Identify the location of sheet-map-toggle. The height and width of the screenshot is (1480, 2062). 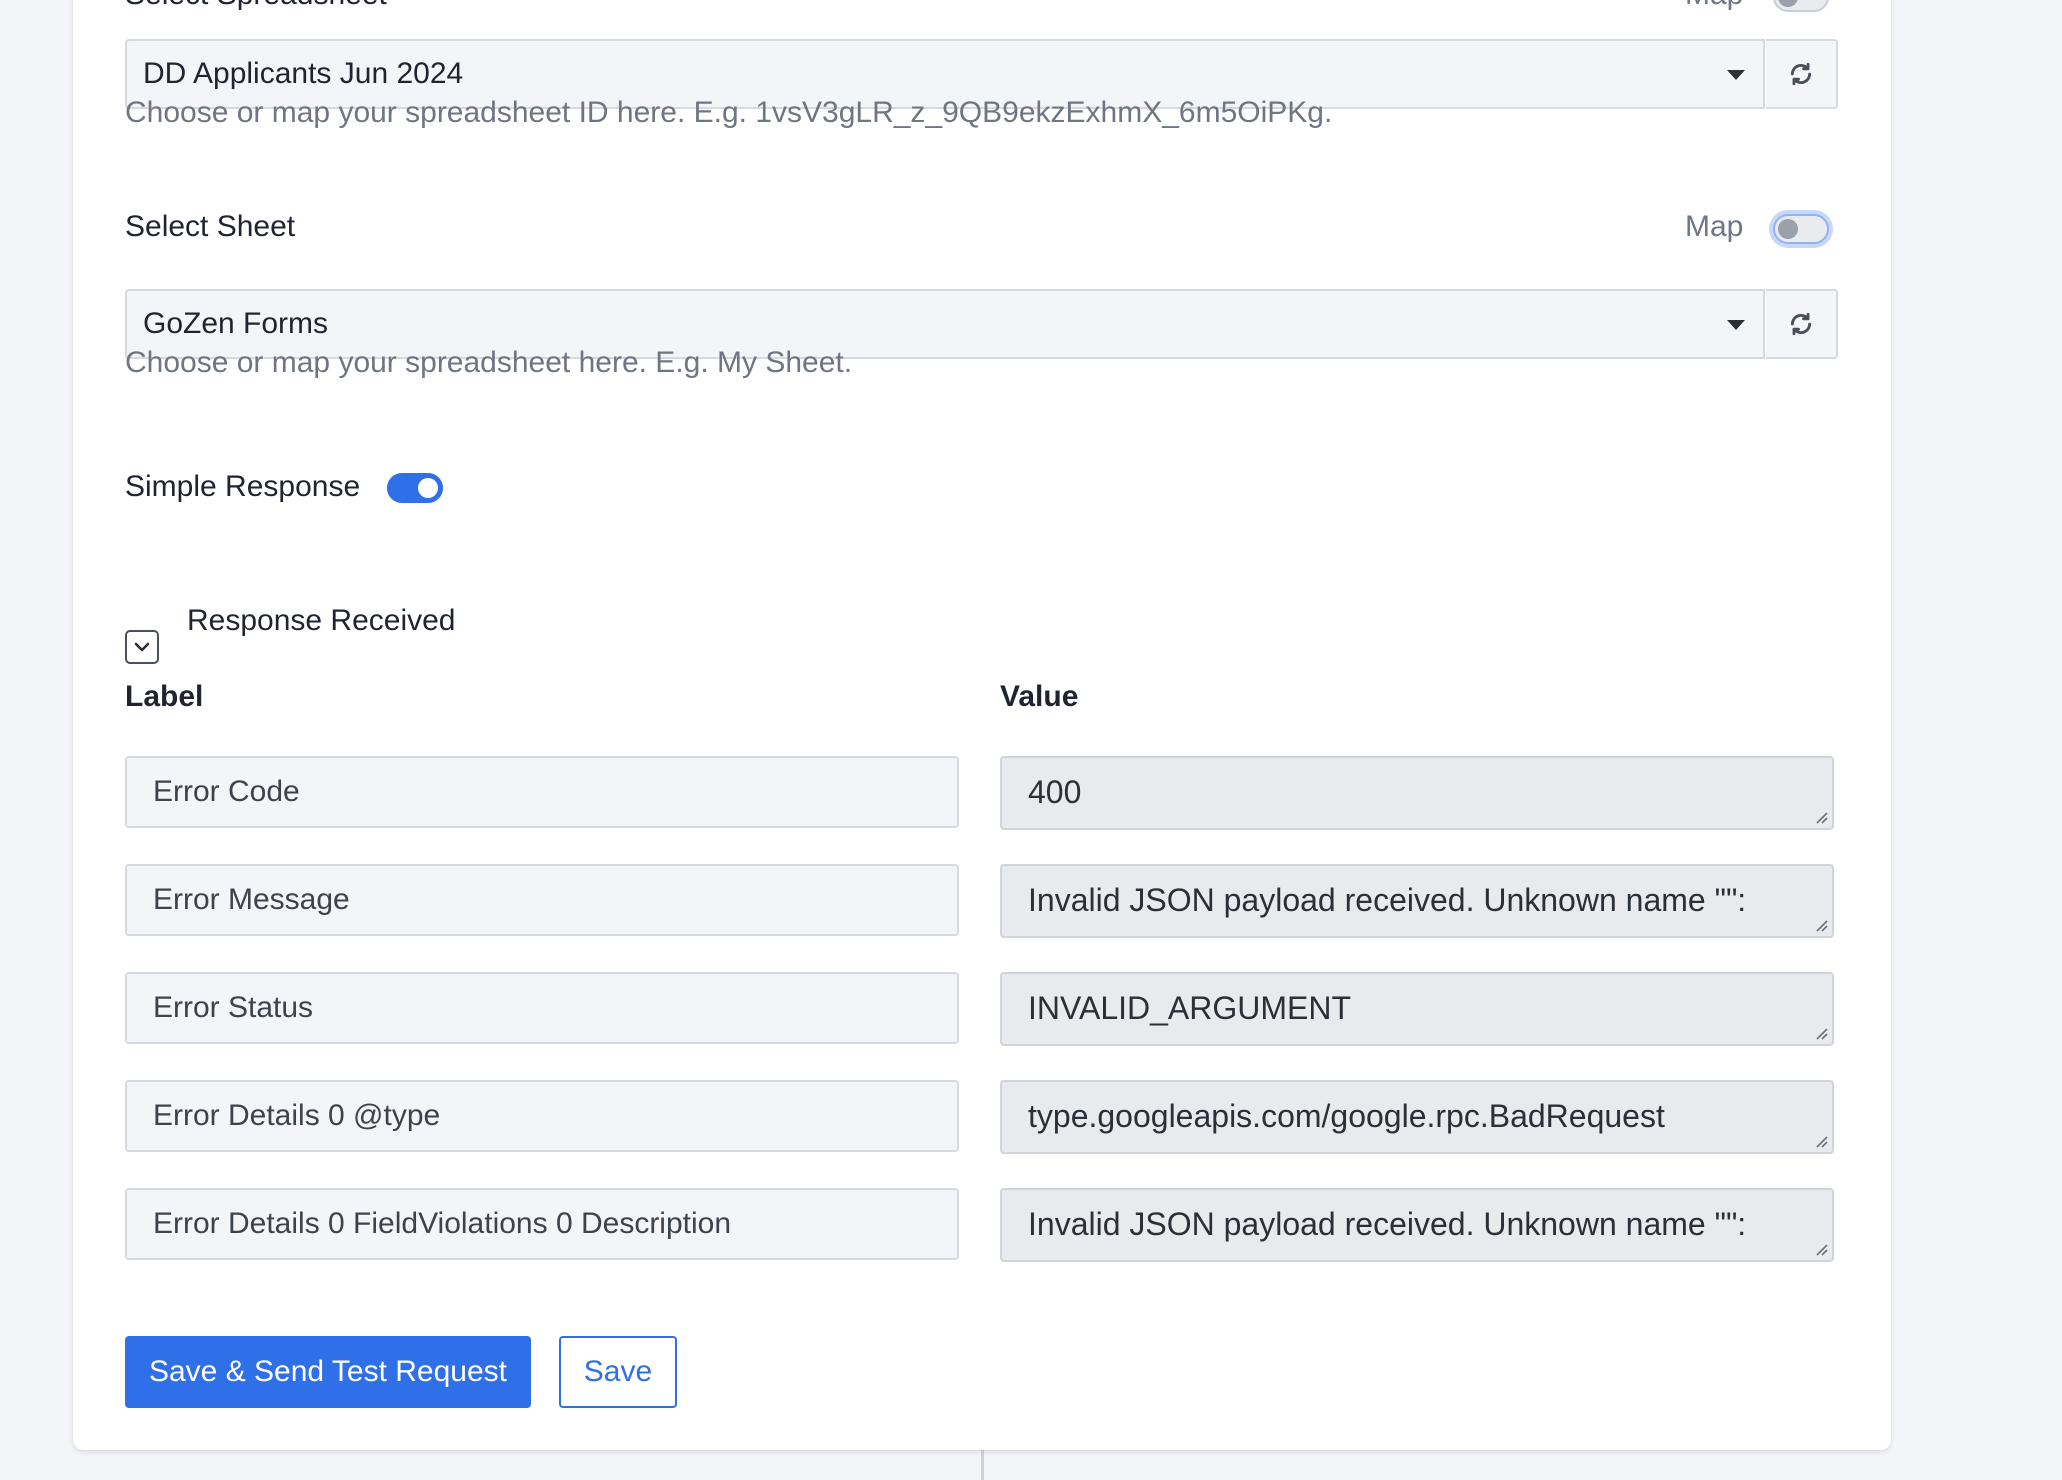
(1801, 229).